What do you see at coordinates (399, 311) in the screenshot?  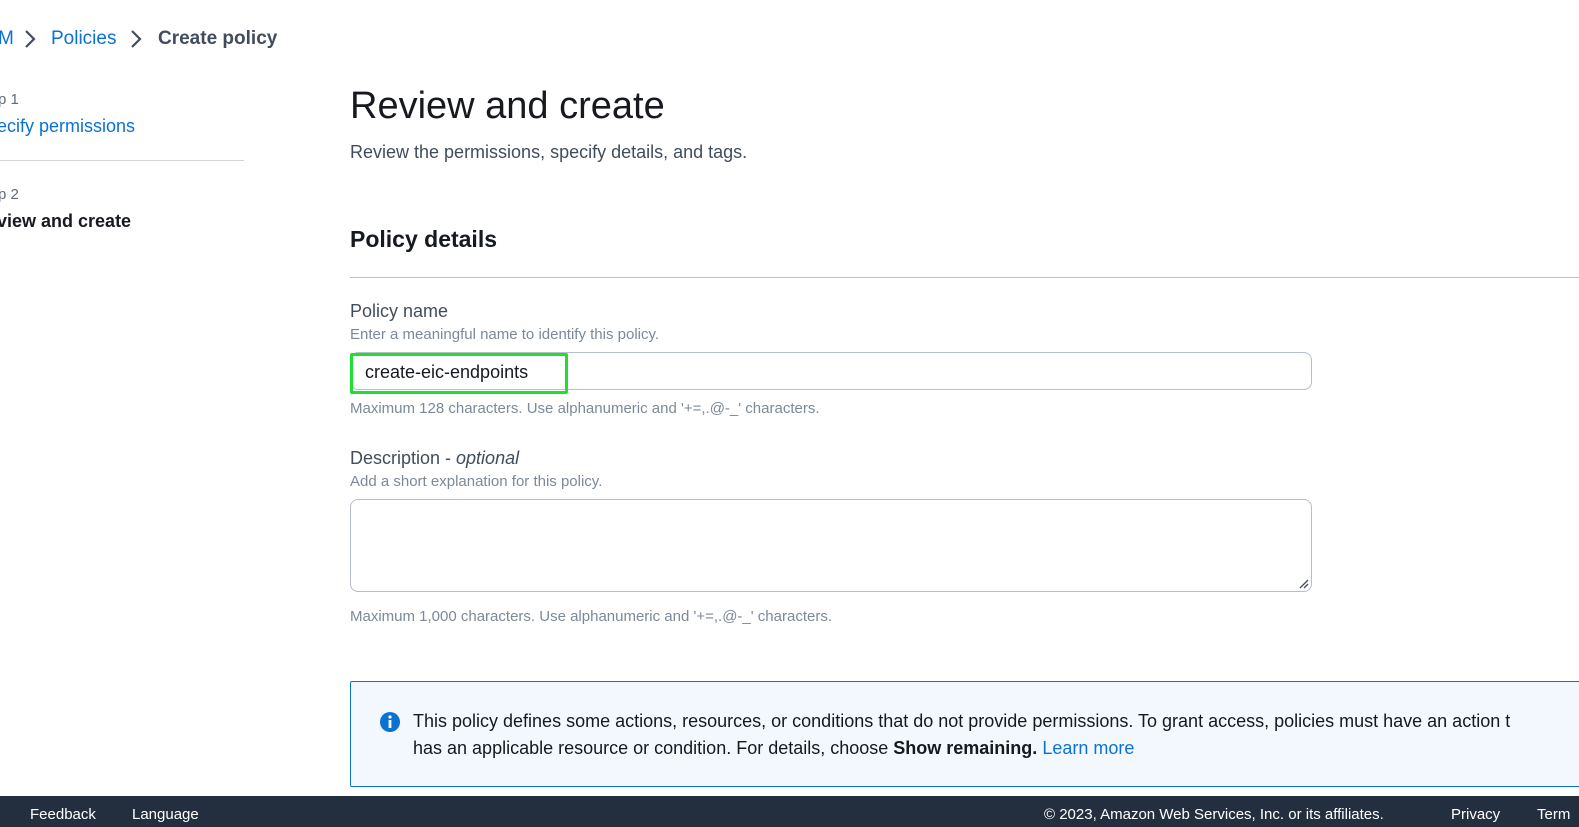 I see `policy-name-label: Policy name` at bounding box center [399, 311].